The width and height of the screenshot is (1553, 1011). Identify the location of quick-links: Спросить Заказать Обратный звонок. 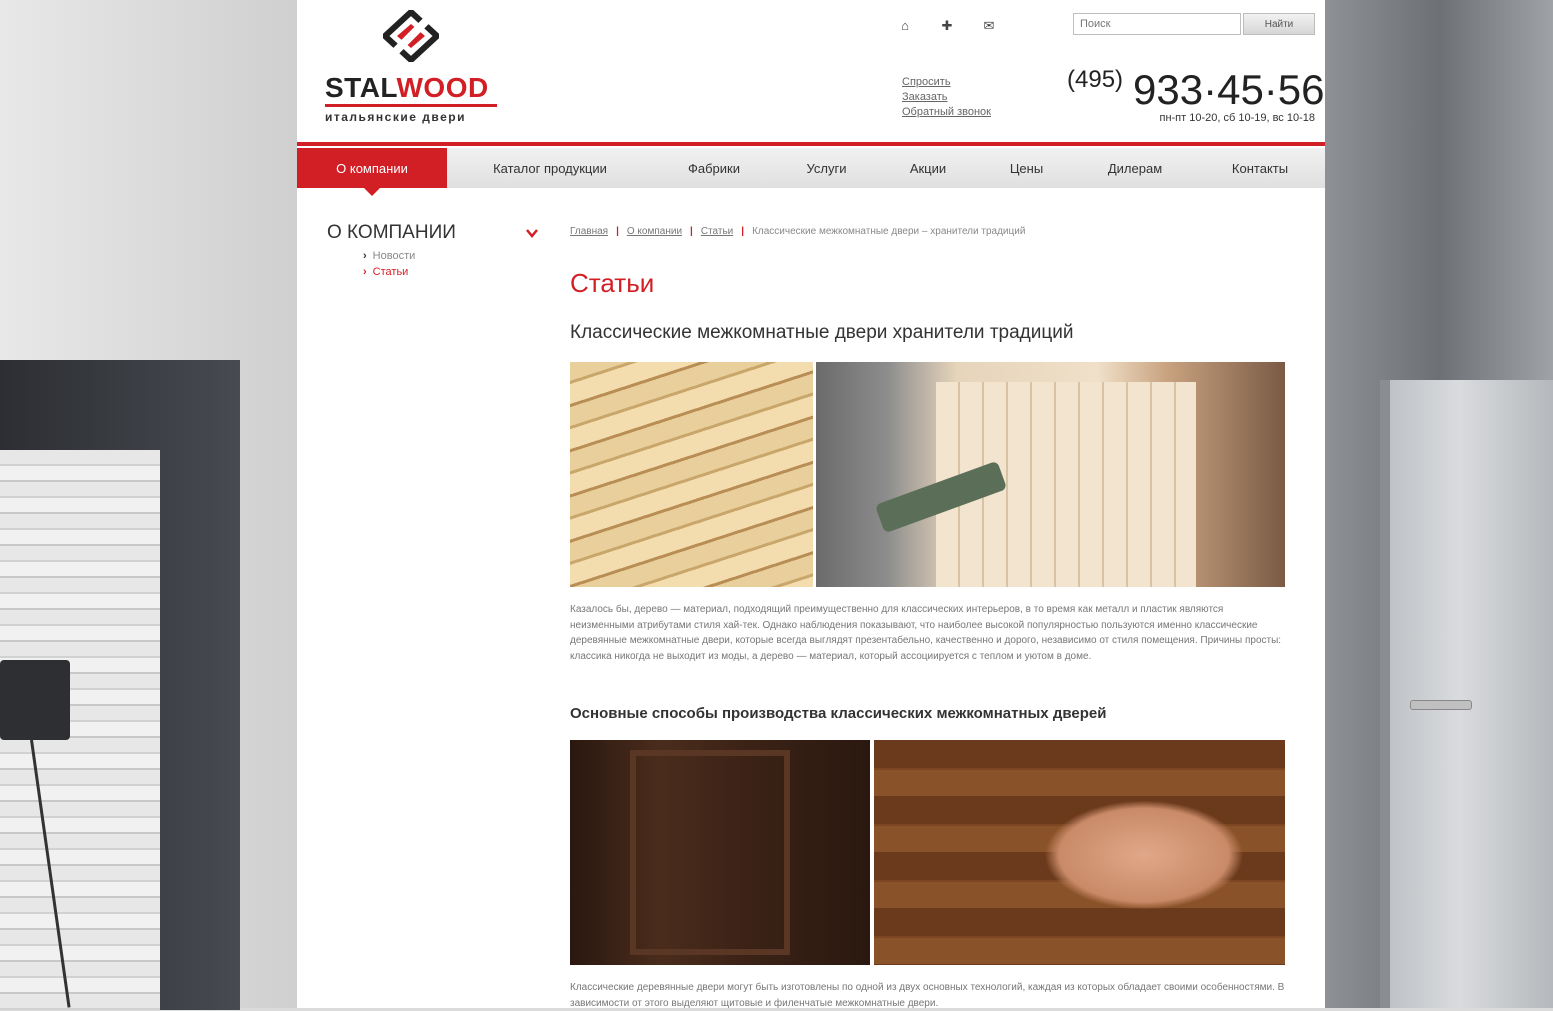
(946, 97).